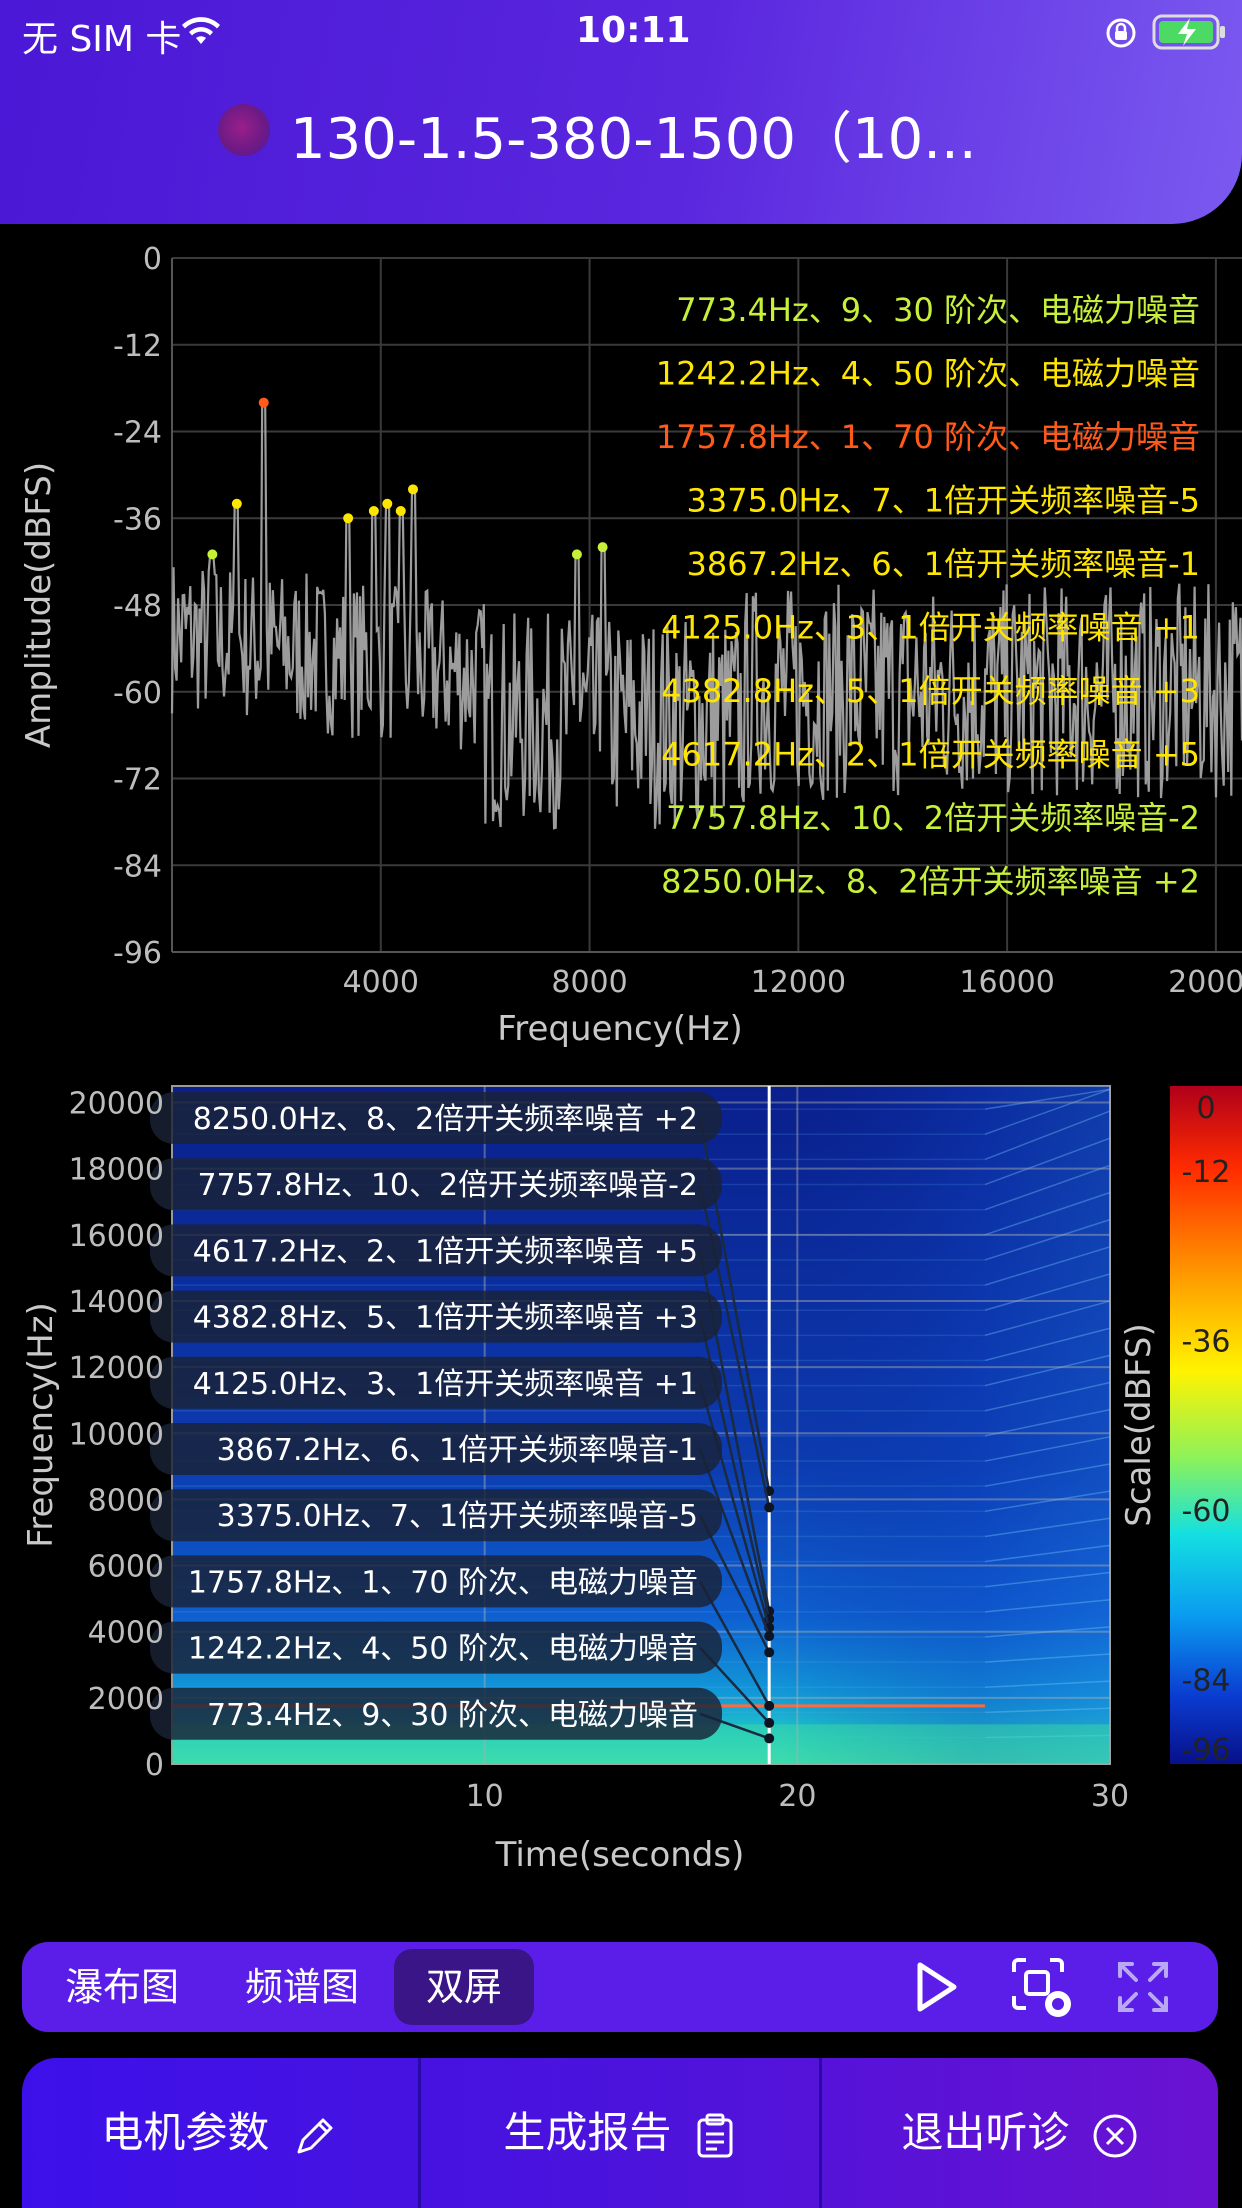 Image resolution: width=1242 pixels, height=2208 pixels. I want to click on spectrum-peak-label: 773.4Hz、9、30 阶次、电磁力噪音, so click(938, 310).